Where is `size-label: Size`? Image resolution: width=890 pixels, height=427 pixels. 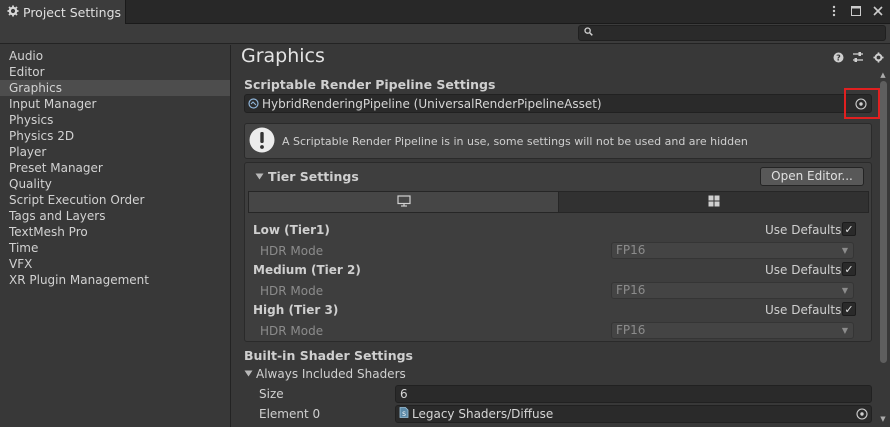
size-label: Size is located at coordinates (271, 394).